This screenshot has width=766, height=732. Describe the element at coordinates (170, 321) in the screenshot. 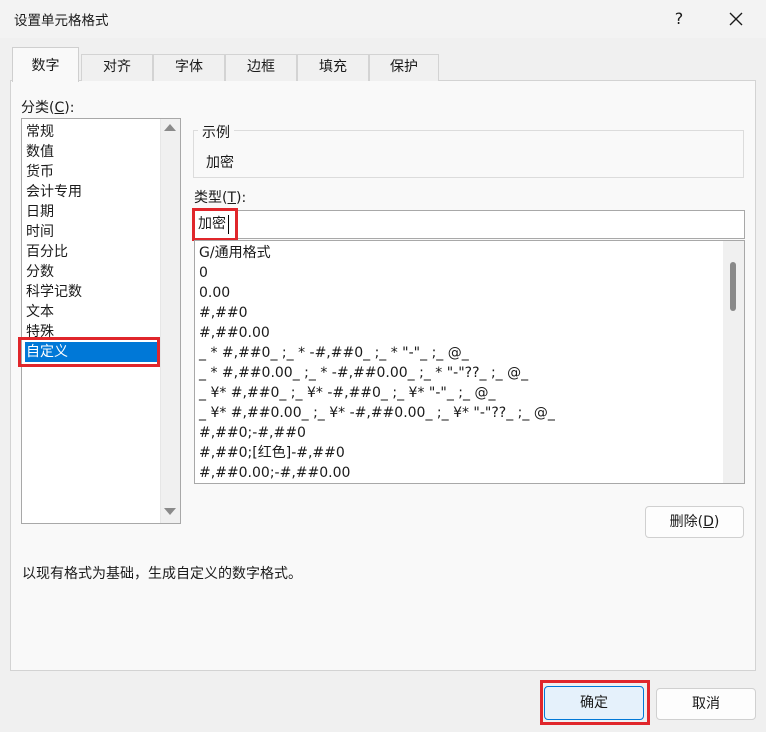

I see `category-scrollbar` at that location.